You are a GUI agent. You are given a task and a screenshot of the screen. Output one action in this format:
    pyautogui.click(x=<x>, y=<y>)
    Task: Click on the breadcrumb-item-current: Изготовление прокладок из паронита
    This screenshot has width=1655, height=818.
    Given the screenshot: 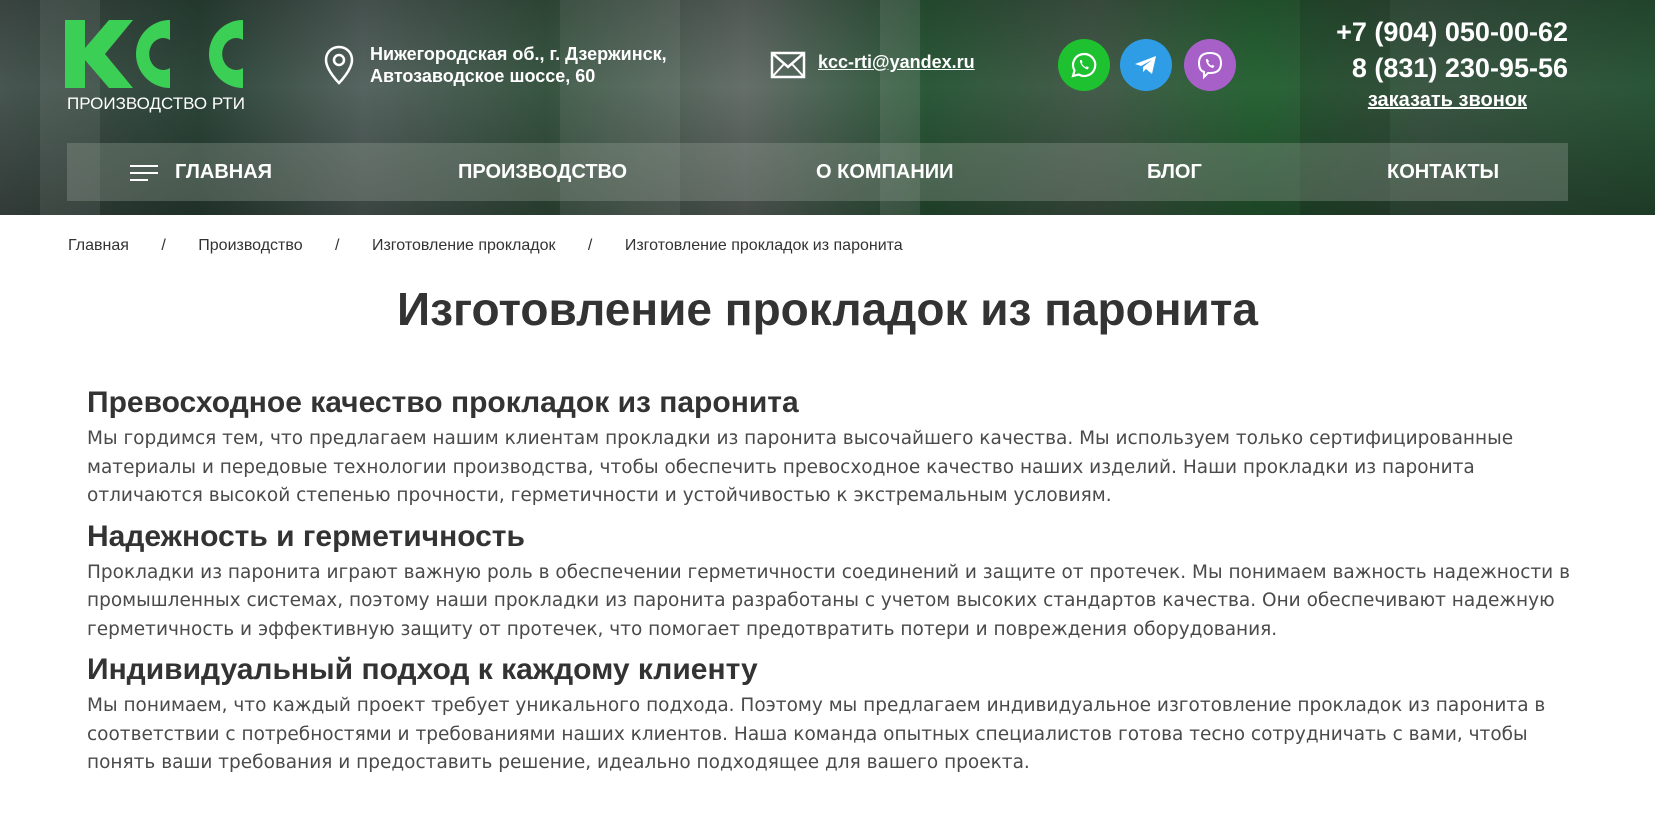 What is the action you would take?
    pyautogui.click(x=763, y=245)
    